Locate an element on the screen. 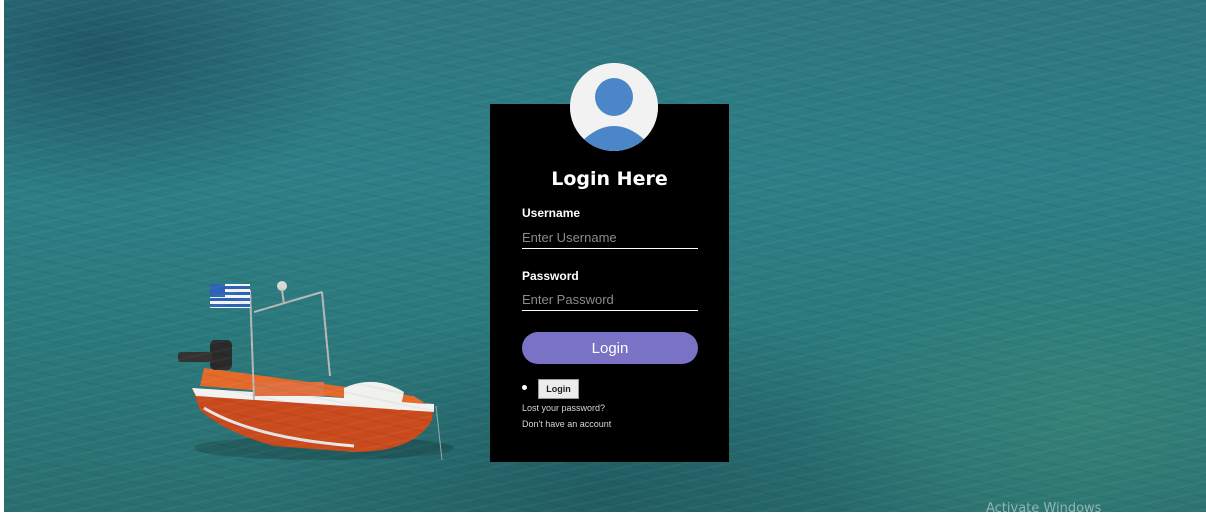 This screenshot has width=1206, height=516. no-account-link: Don't have an account is located at coordinates (566, 424).